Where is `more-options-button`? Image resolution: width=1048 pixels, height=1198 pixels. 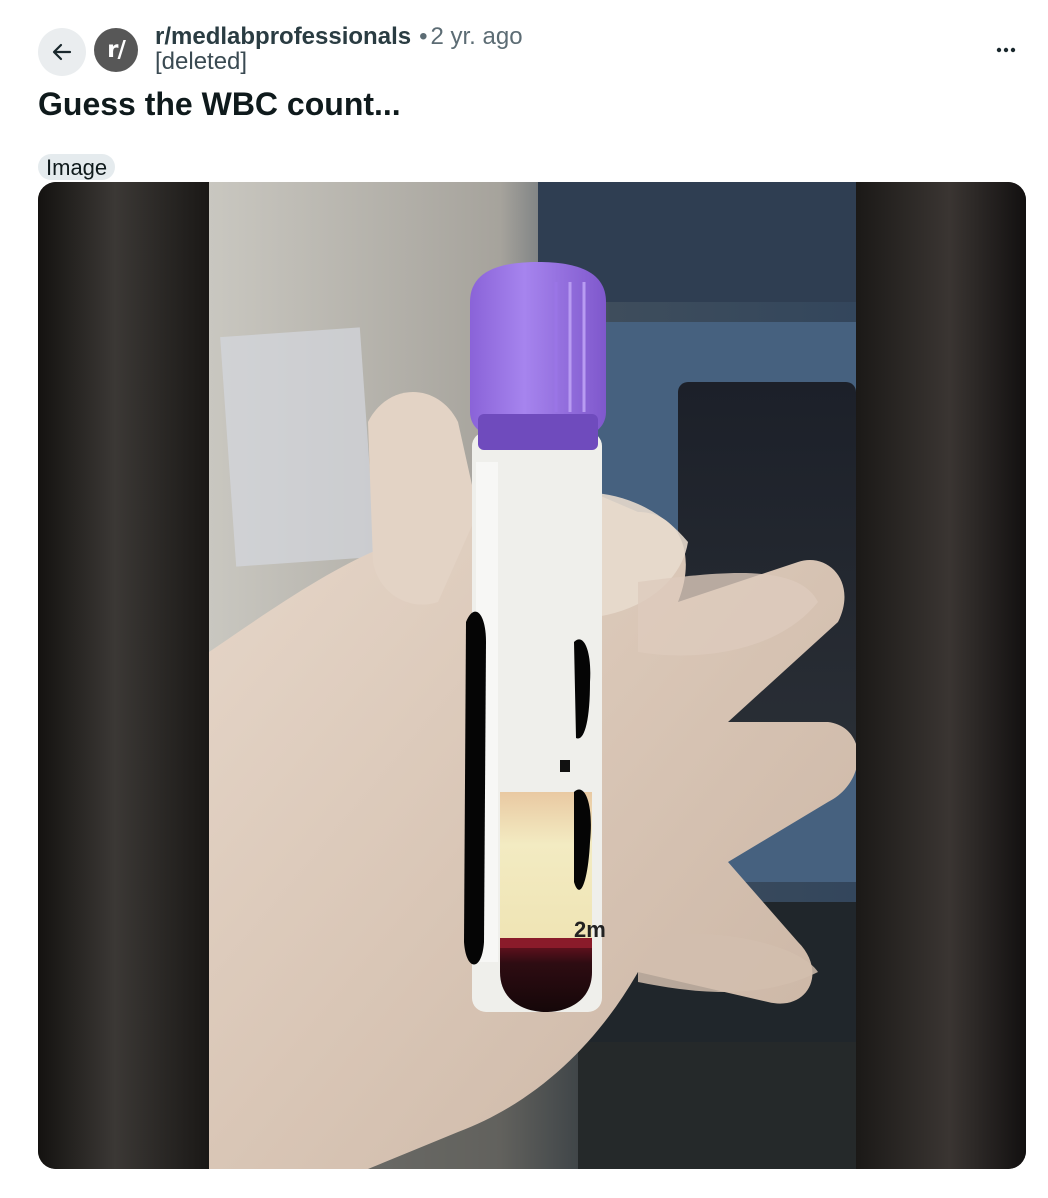 more-options-button is located at coordinates (1006, 50).